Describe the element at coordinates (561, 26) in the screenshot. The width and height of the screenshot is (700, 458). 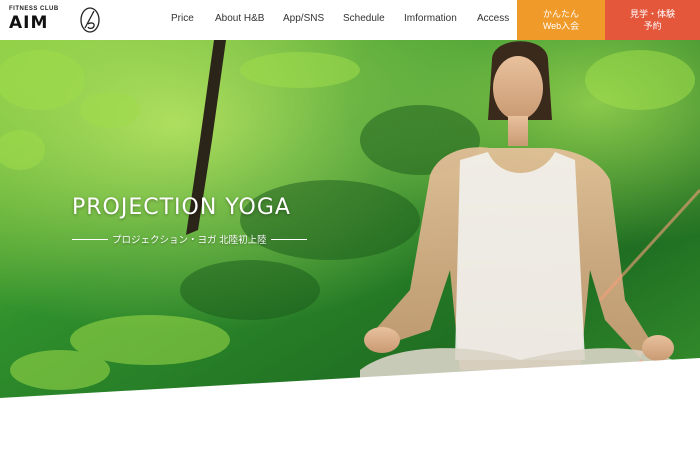
I see `web-join-line2: Web入会` at that location.